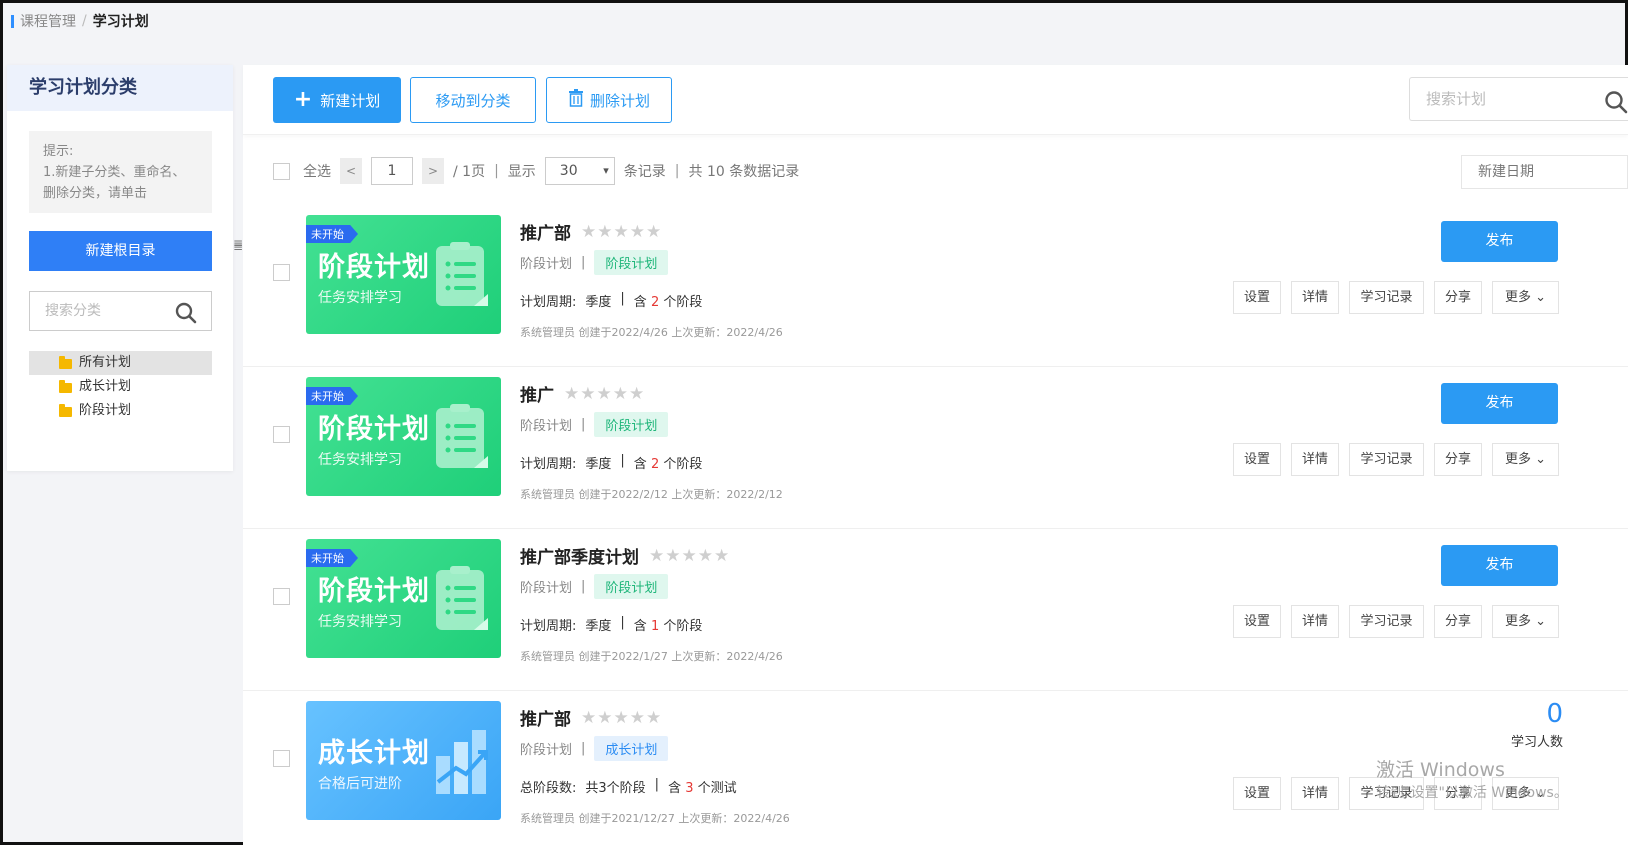 The image size is (1628, 845). Describe the element at coordinates (403, 760) in the screenshot. I see `plan-cover: 成长计划 合格后可进阶` at that location.